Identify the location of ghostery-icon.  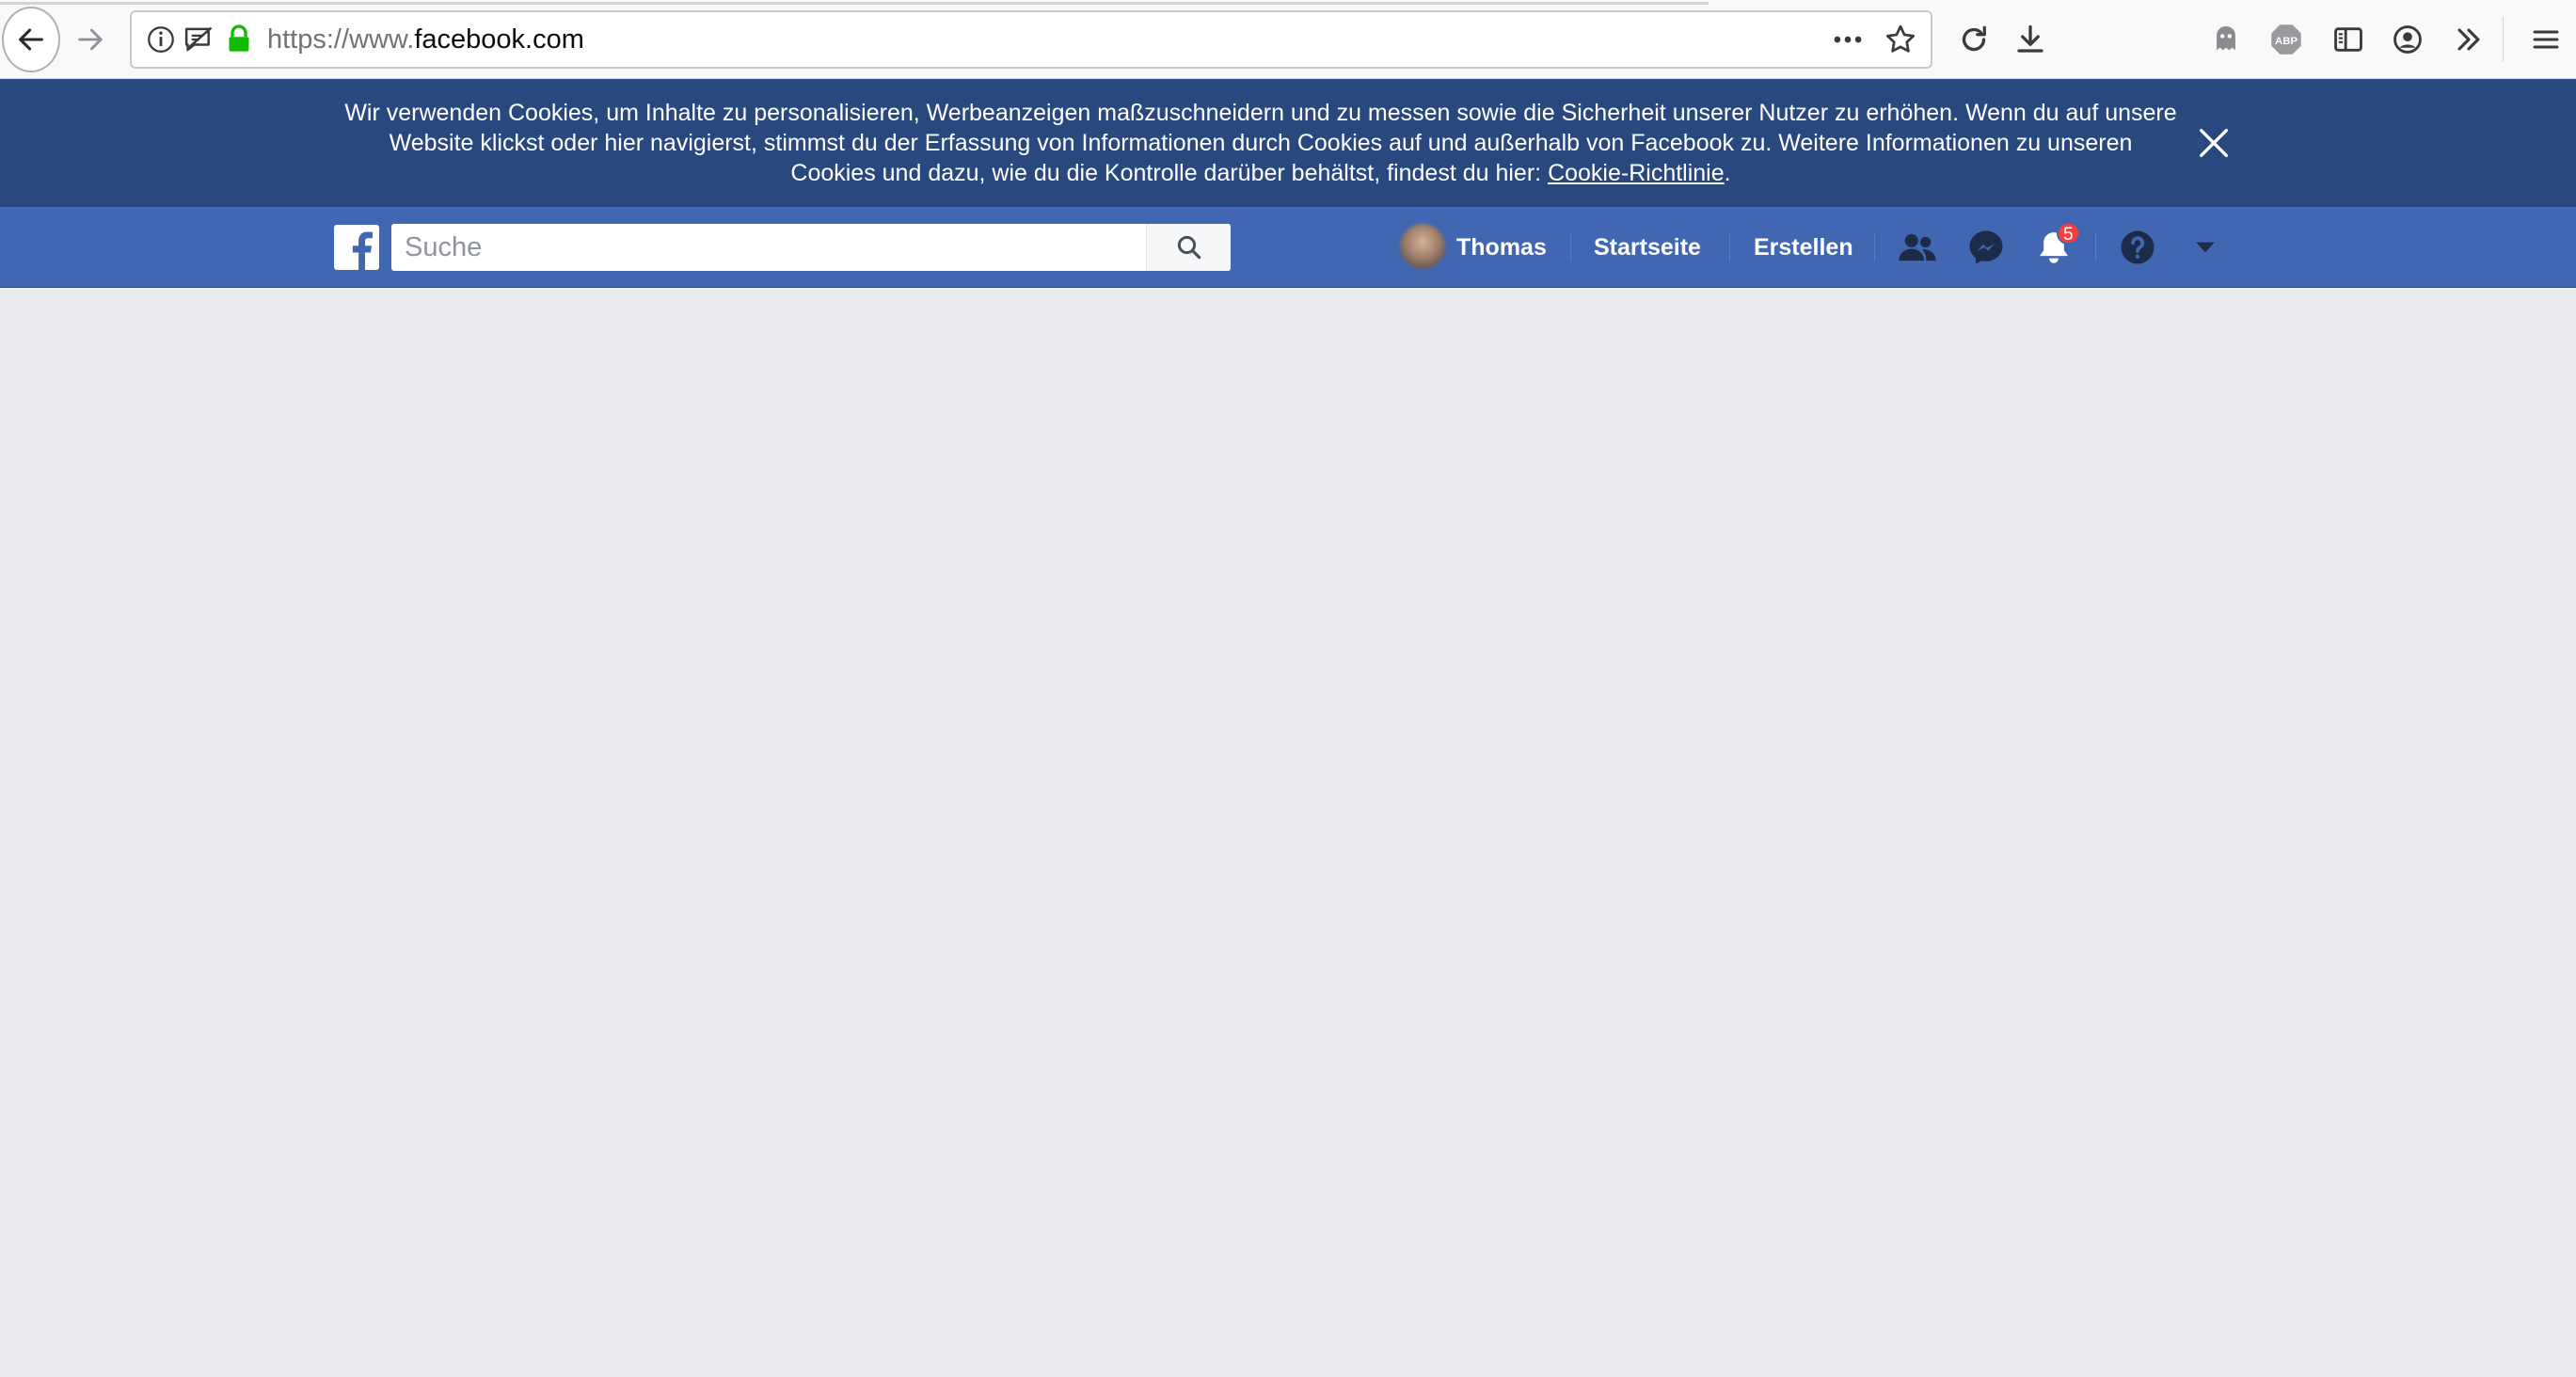
(2226, 38).